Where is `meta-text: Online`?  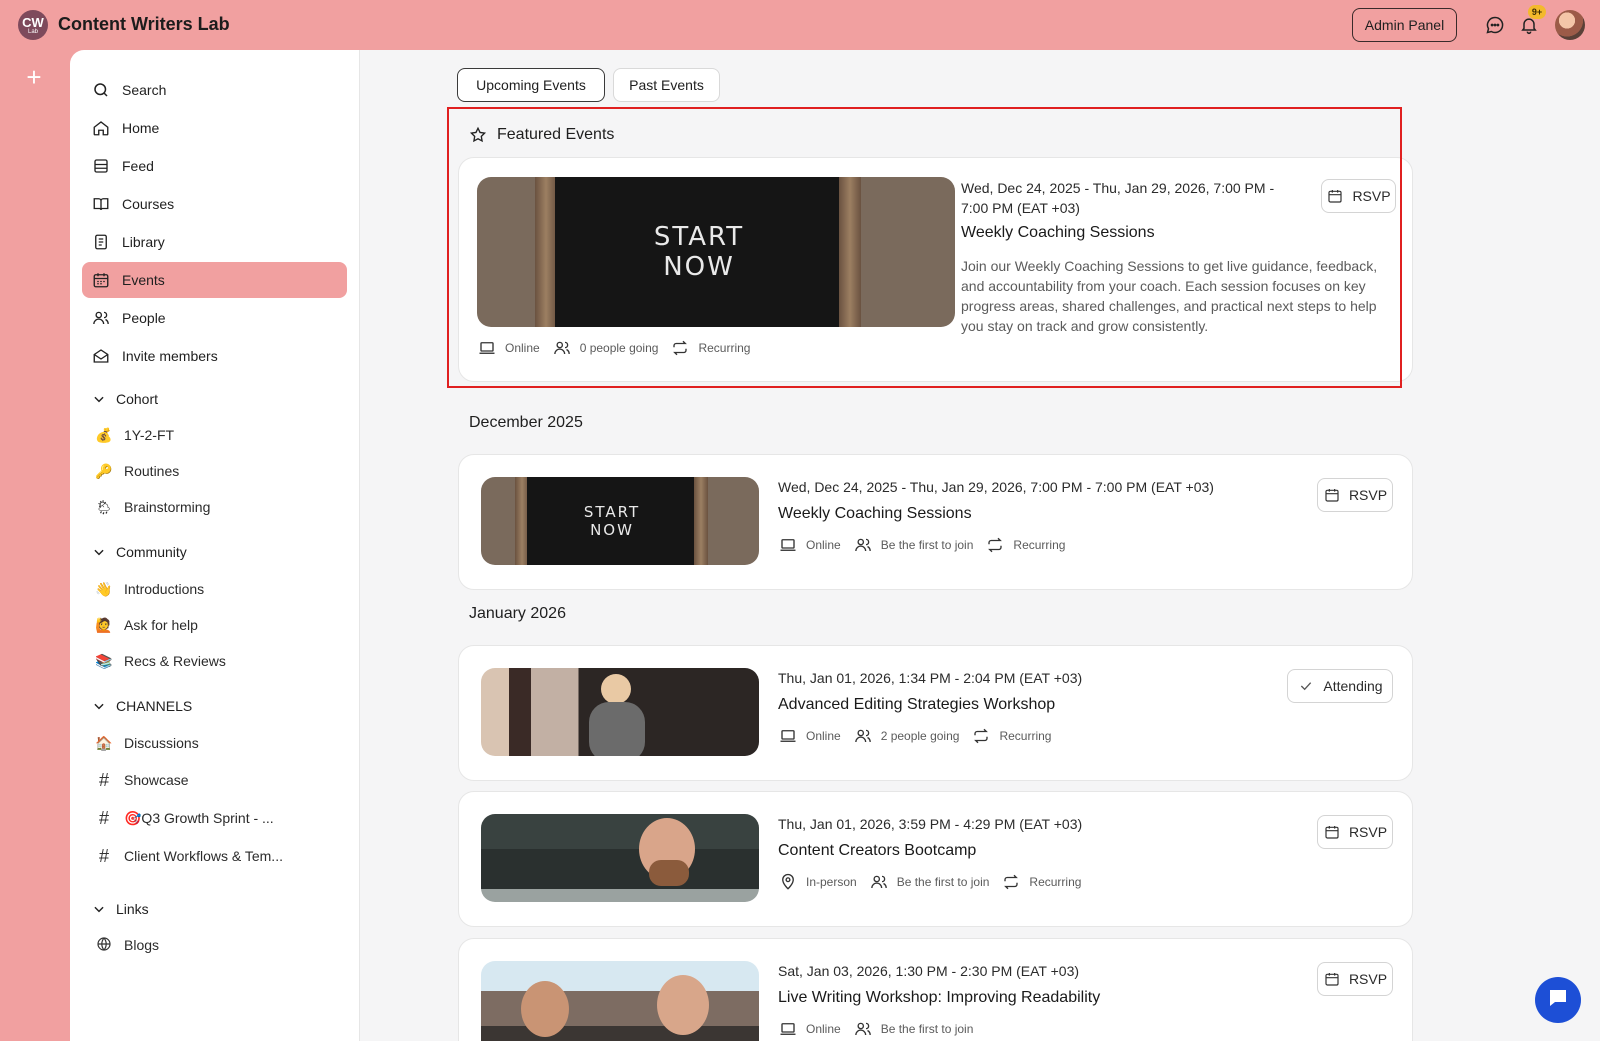
meta-text: Online is located at coordinates (823, 545).